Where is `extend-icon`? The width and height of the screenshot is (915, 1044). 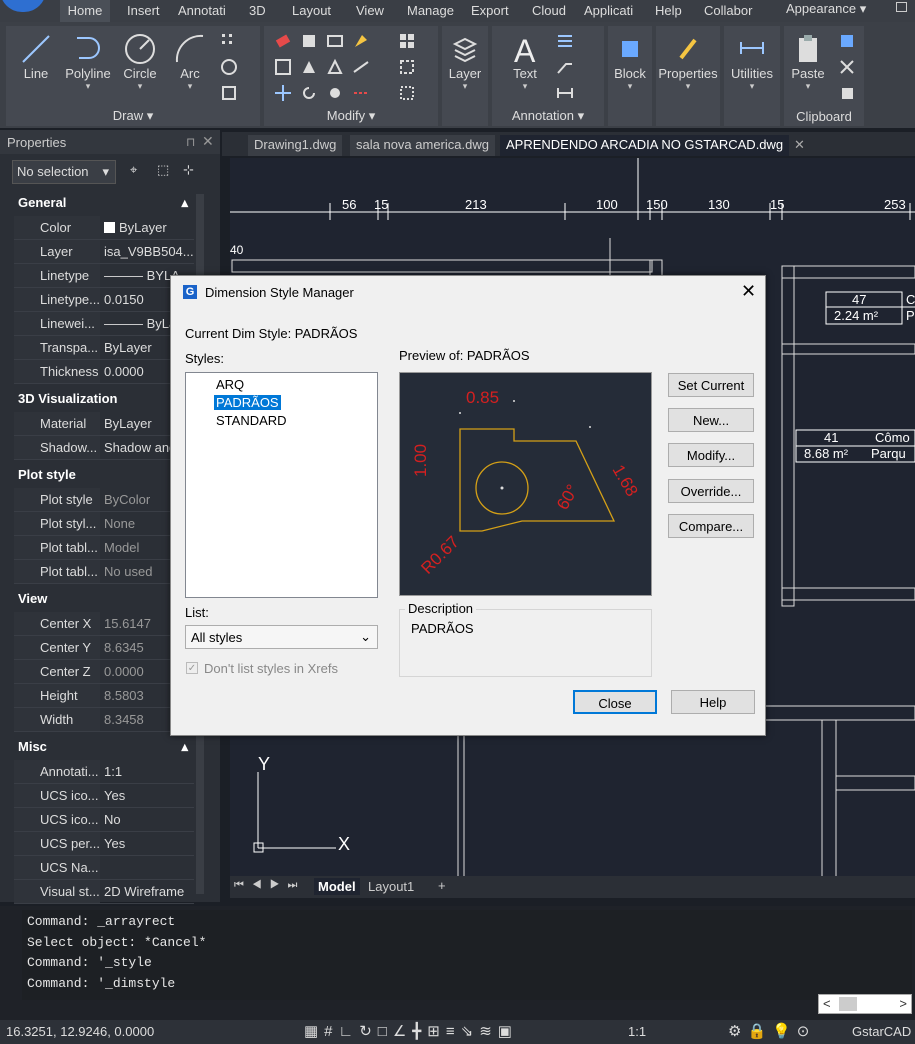
extend-icon is located at coordinates (335, 67).